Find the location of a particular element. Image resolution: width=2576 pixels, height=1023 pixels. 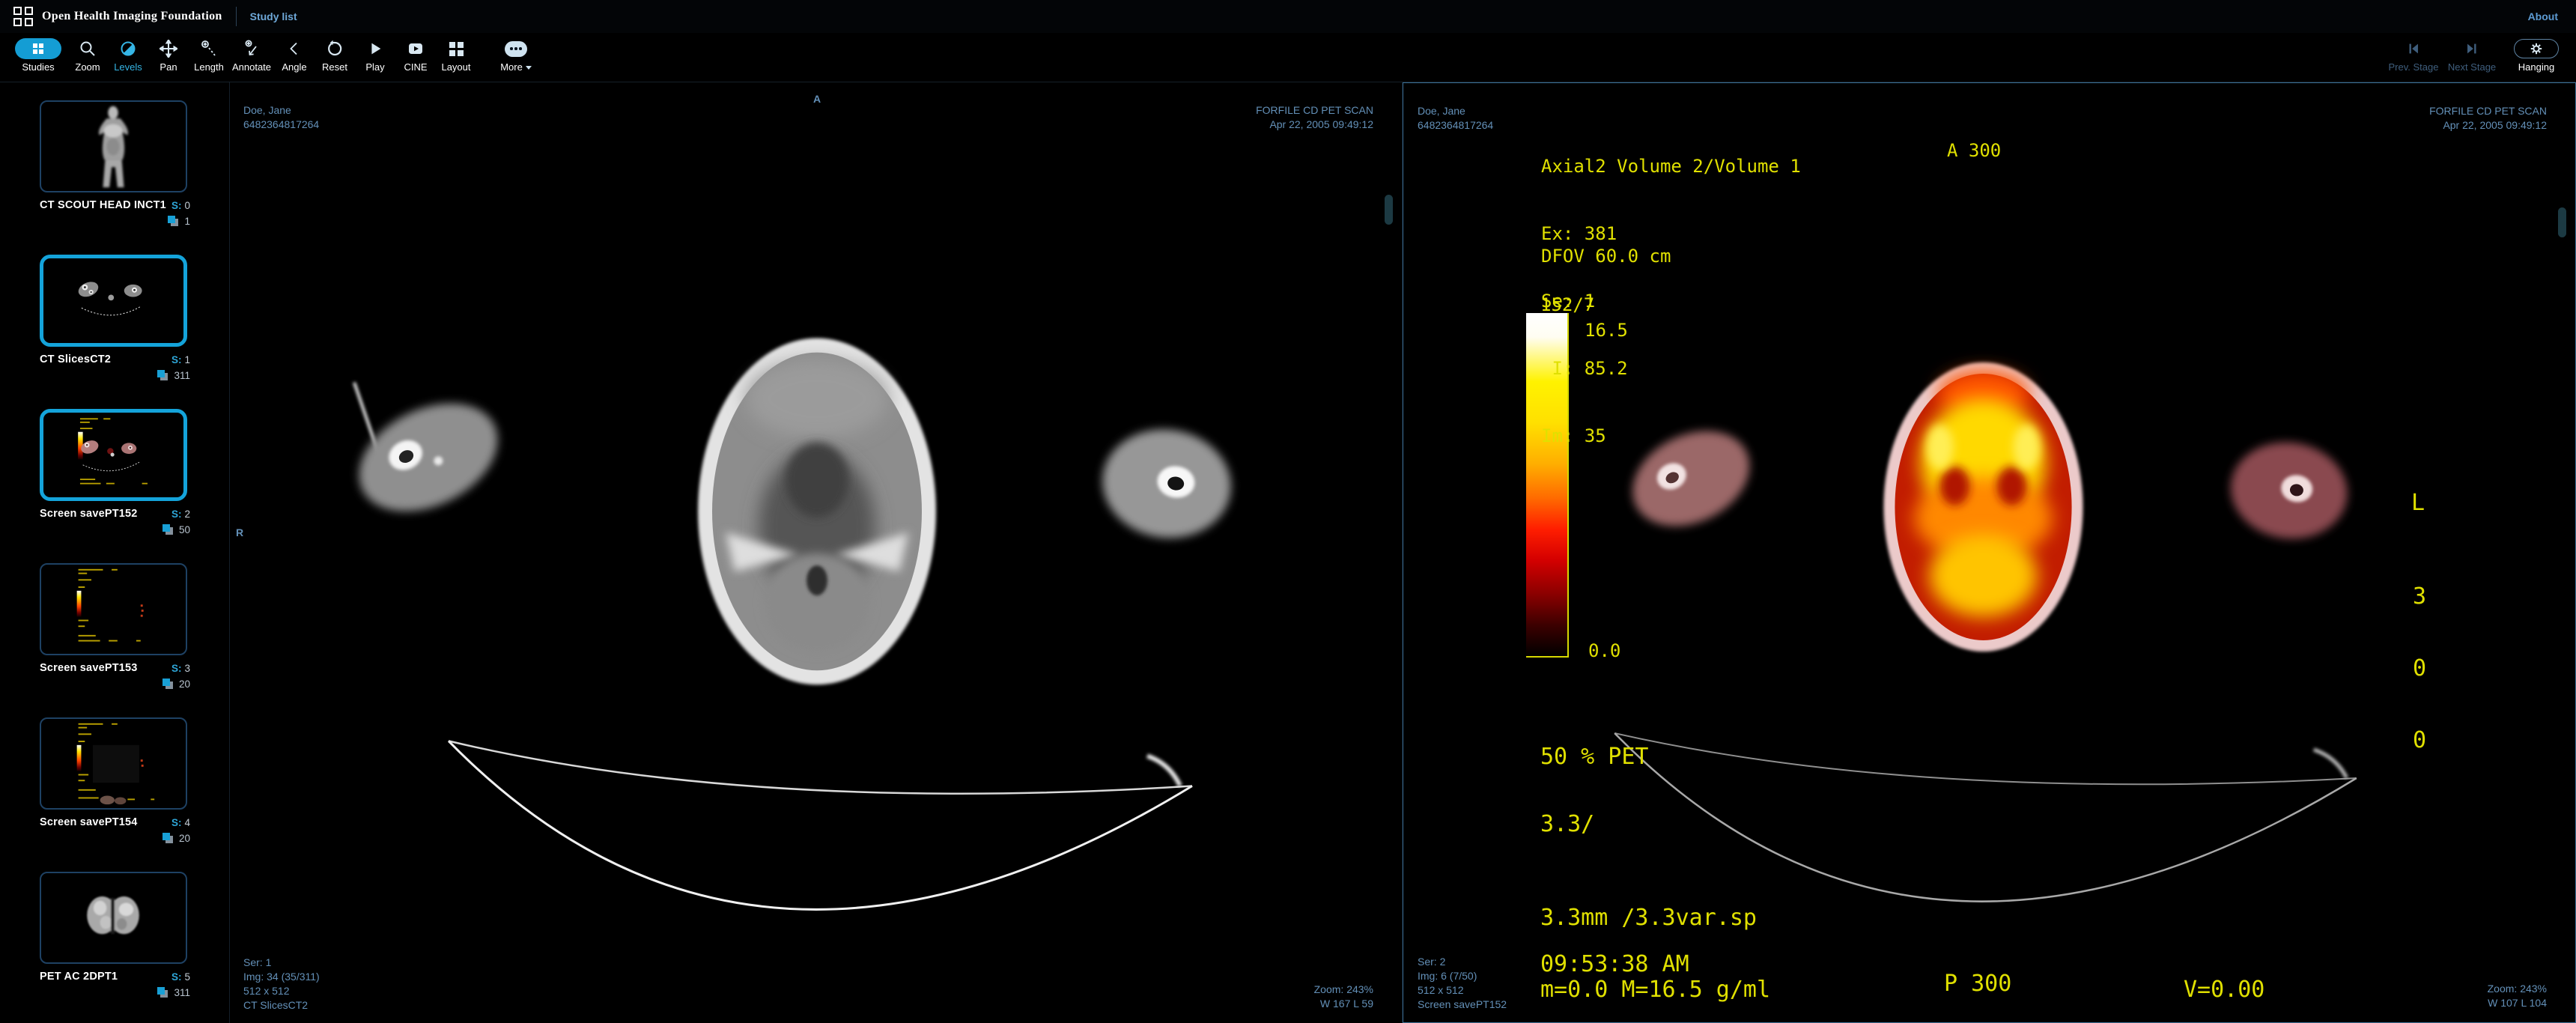

tool-play: Play is located at coordinates (375, 53).